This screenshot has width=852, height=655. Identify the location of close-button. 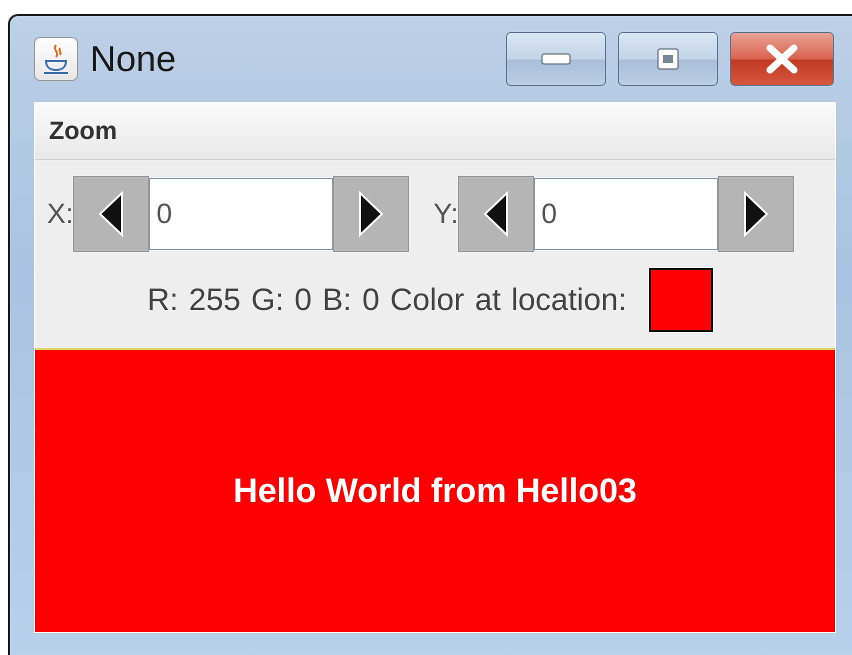
(782, 59).